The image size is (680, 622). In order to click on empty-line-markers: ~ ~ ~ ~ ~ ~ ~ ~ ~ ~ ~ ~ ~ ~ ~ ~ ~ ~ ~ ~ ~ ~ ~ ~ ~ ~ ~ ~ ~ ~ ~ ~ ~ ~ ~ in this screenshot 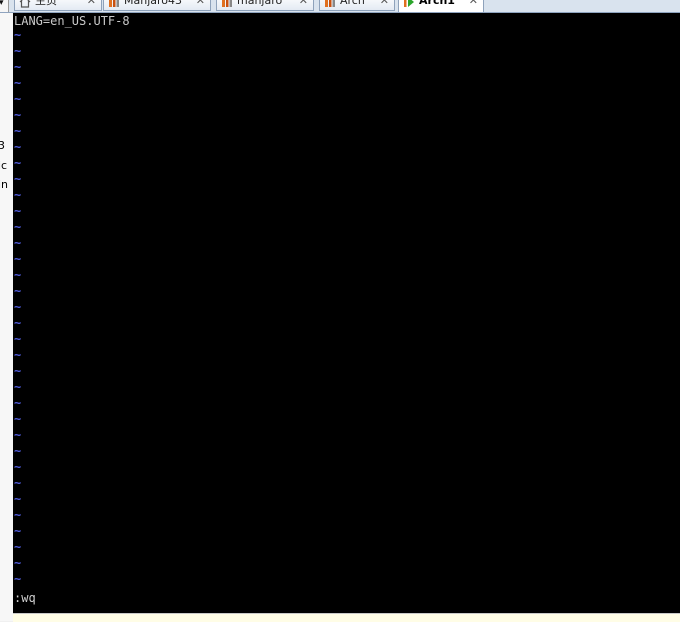, I will do `click(17, 307)`.